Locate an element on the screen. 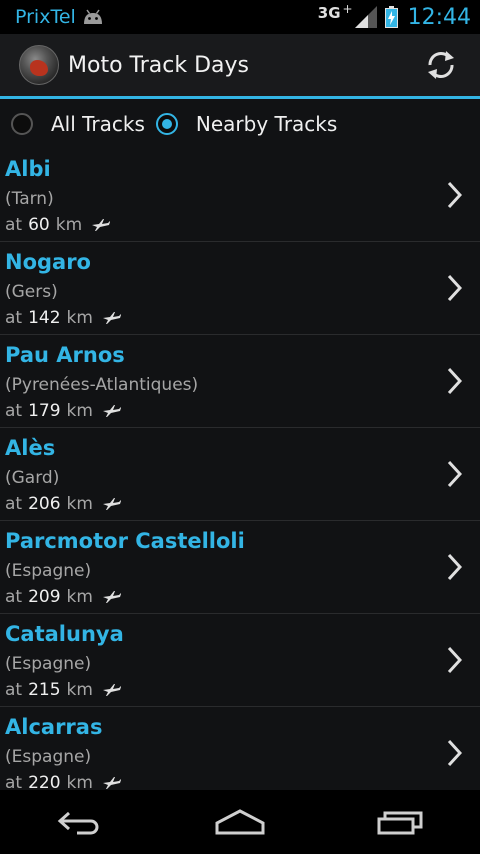 Image resolution: width=480 pixels, height=854 pixels. system-icons: 3G + 12:44 is located at coordinates (398, 16).